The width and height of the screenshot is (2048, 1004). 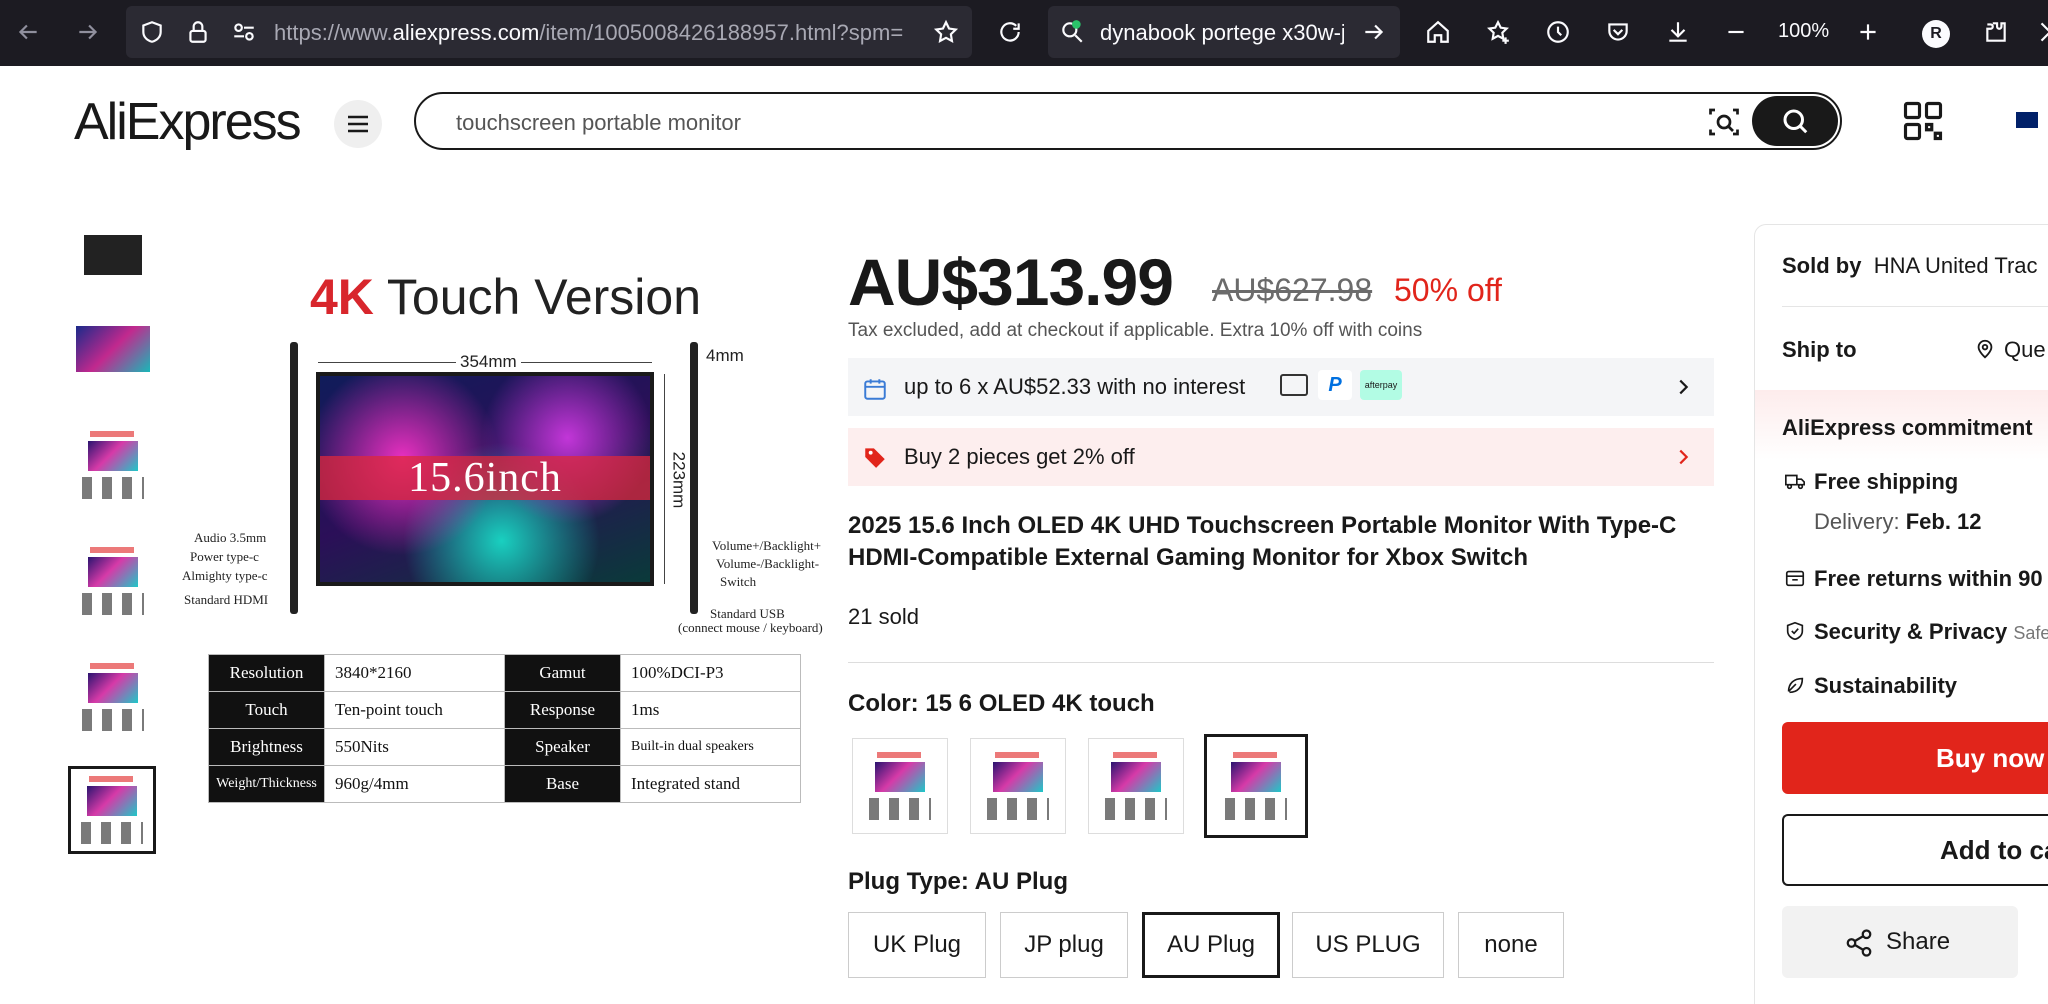 I want to click on zoom-in-icon, so click(x=1868, y=32).